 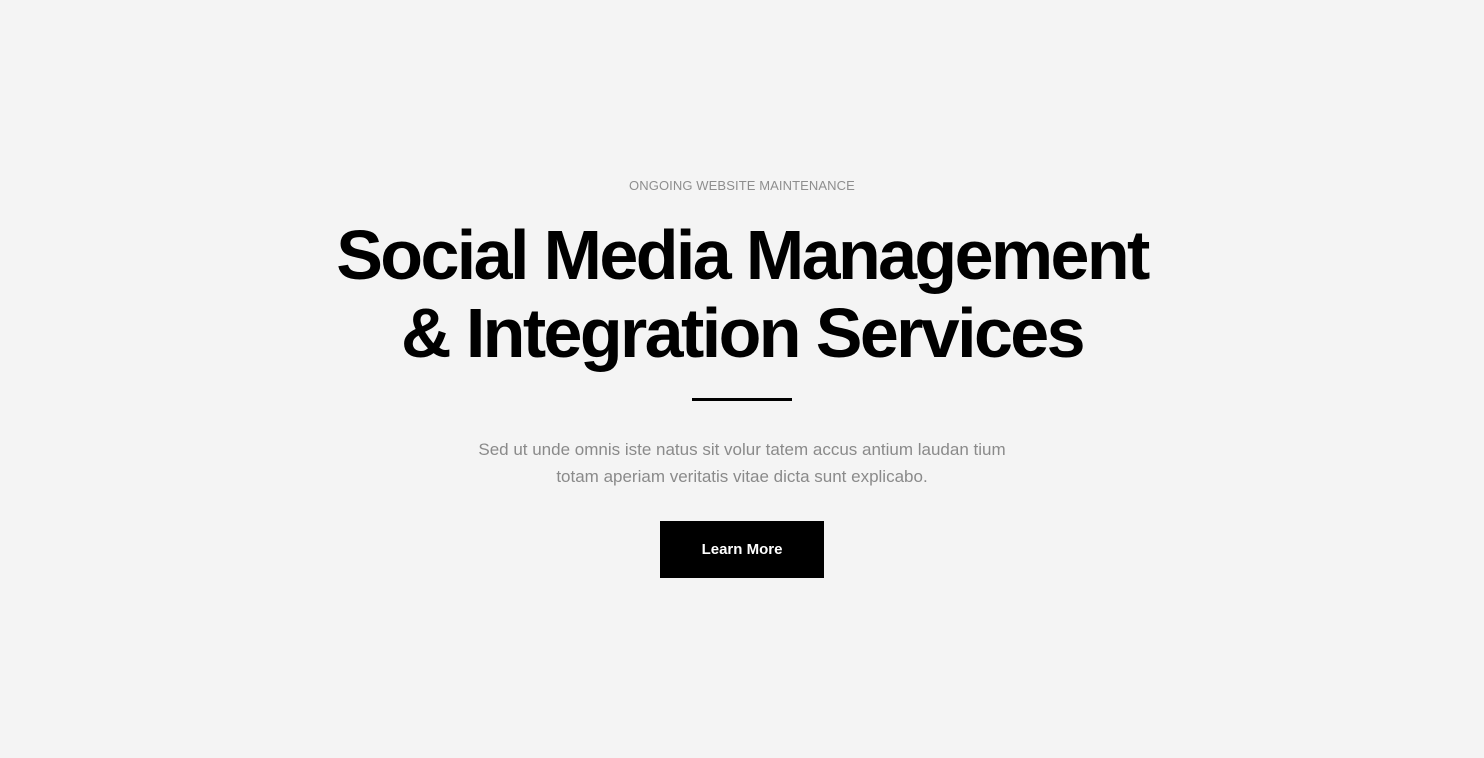 I want to click on page-title-line-2: & Integration Services, so click(x=743, y=333).